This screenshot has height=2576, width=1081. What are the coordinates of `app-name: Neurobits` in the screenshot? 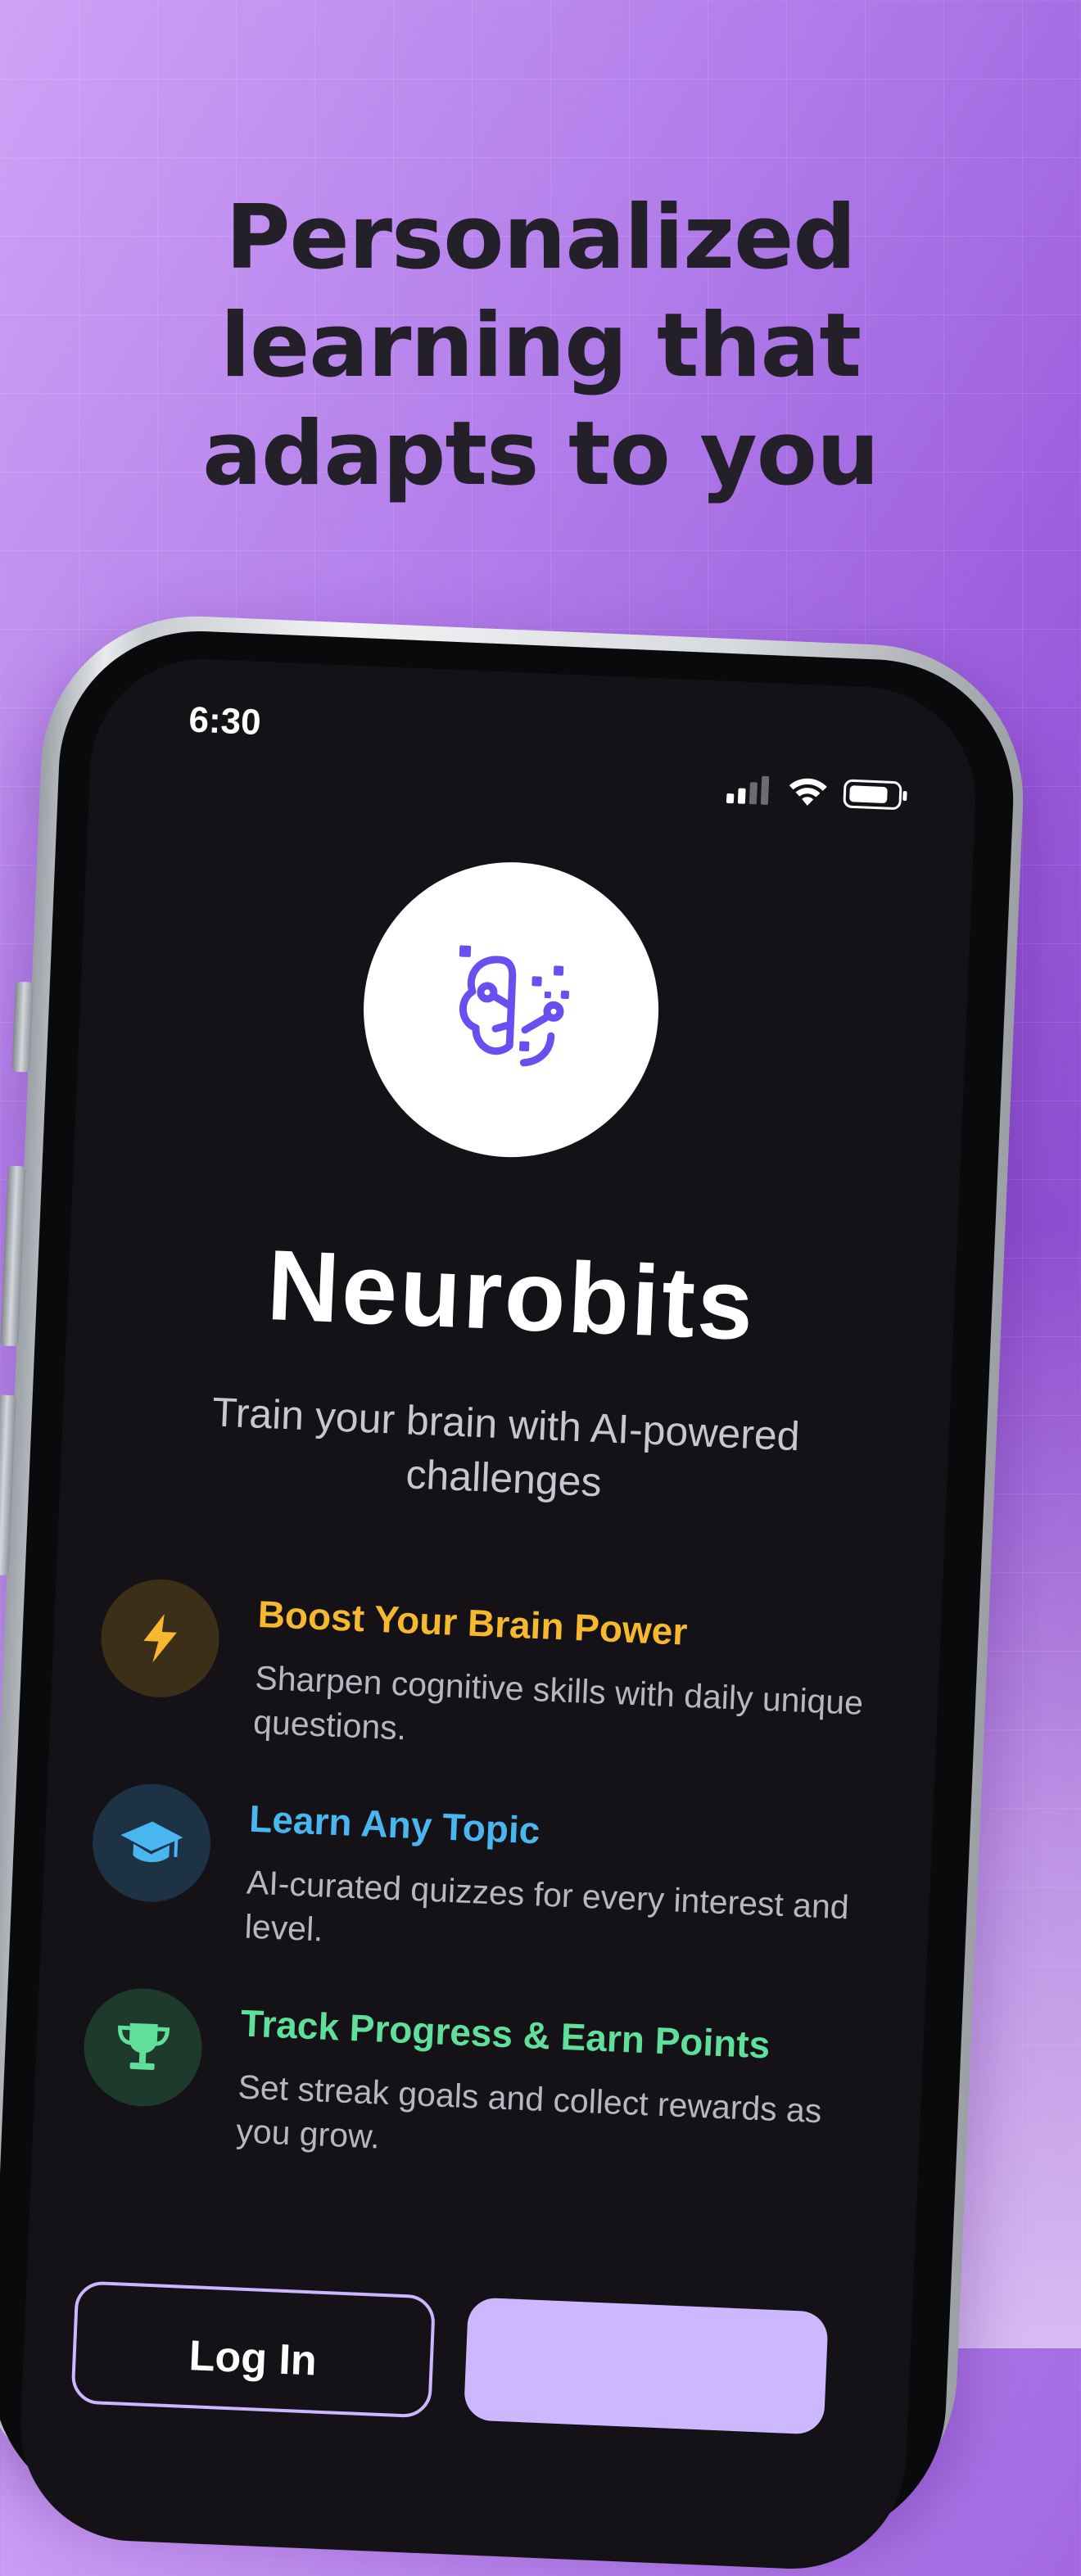 It's located at (511, 1295).